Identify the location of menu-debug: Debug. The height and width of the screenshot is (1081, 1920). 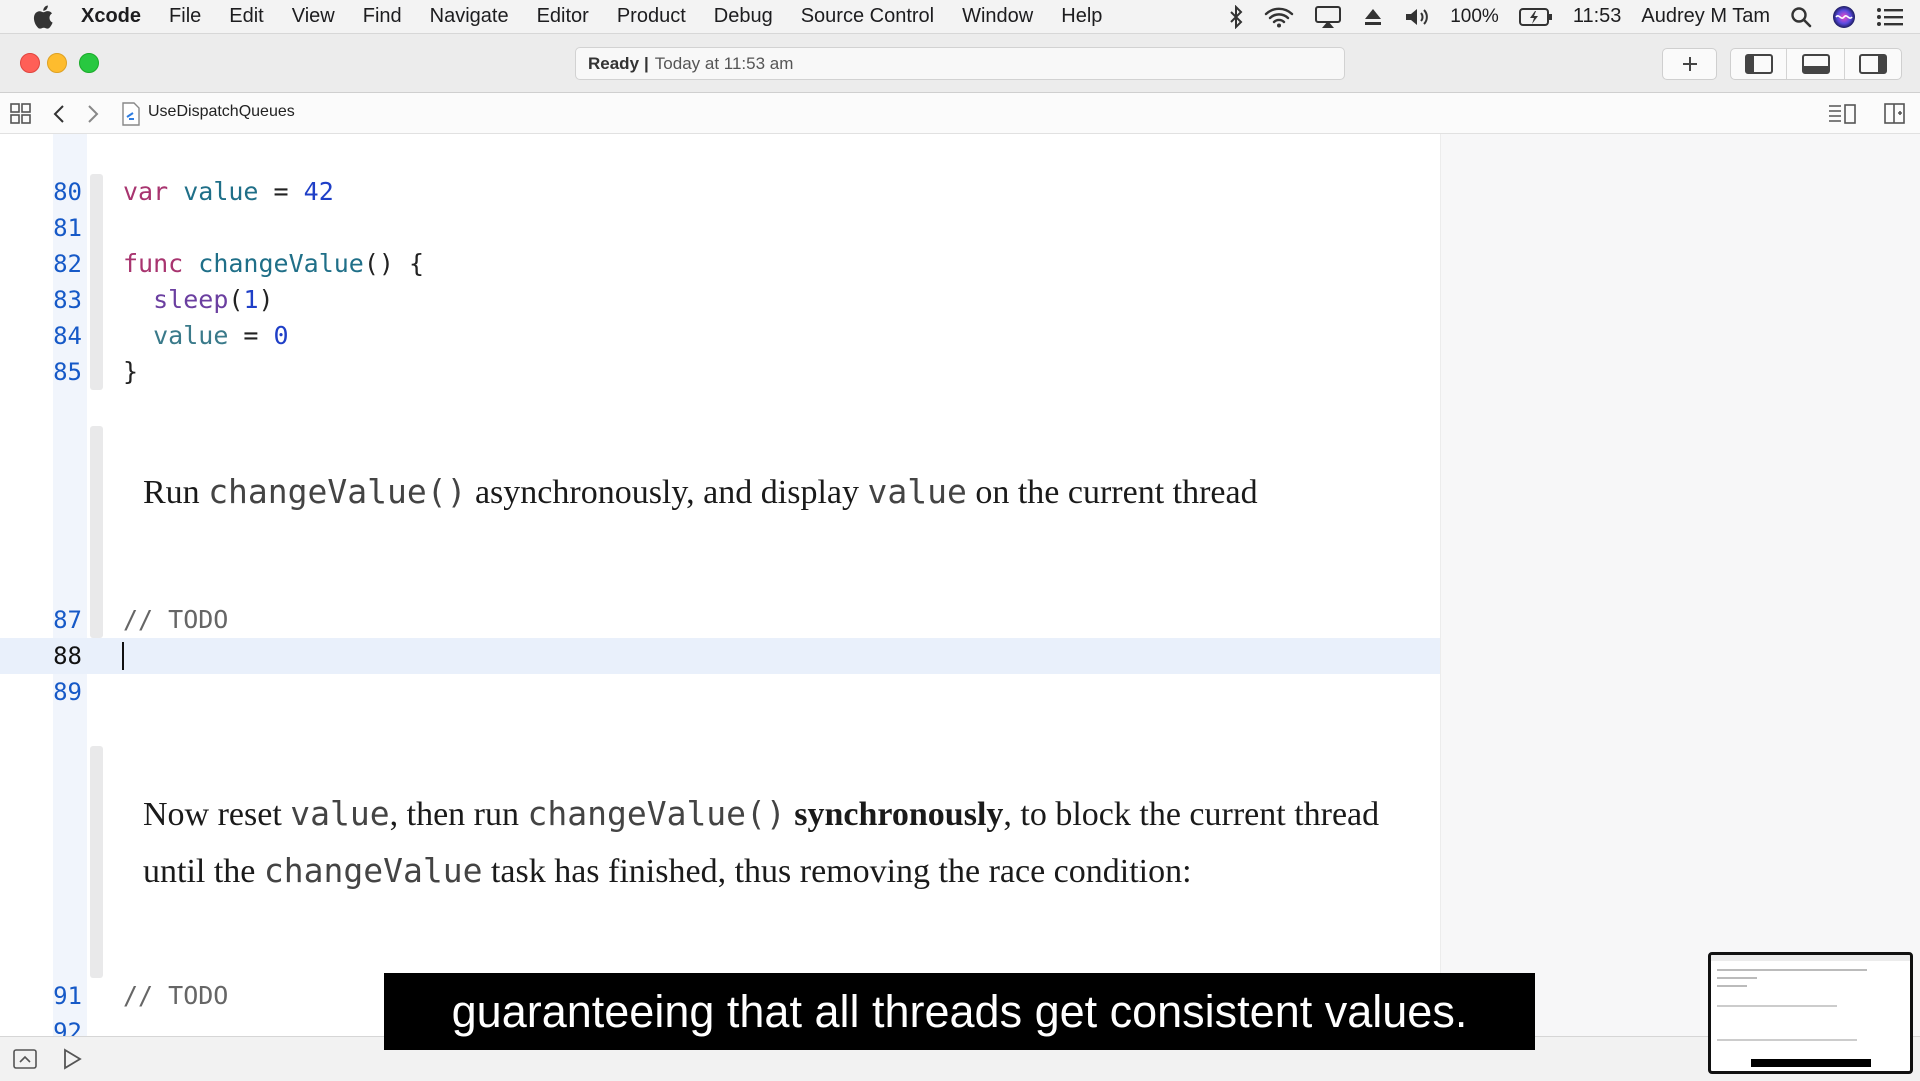
(743, 16).